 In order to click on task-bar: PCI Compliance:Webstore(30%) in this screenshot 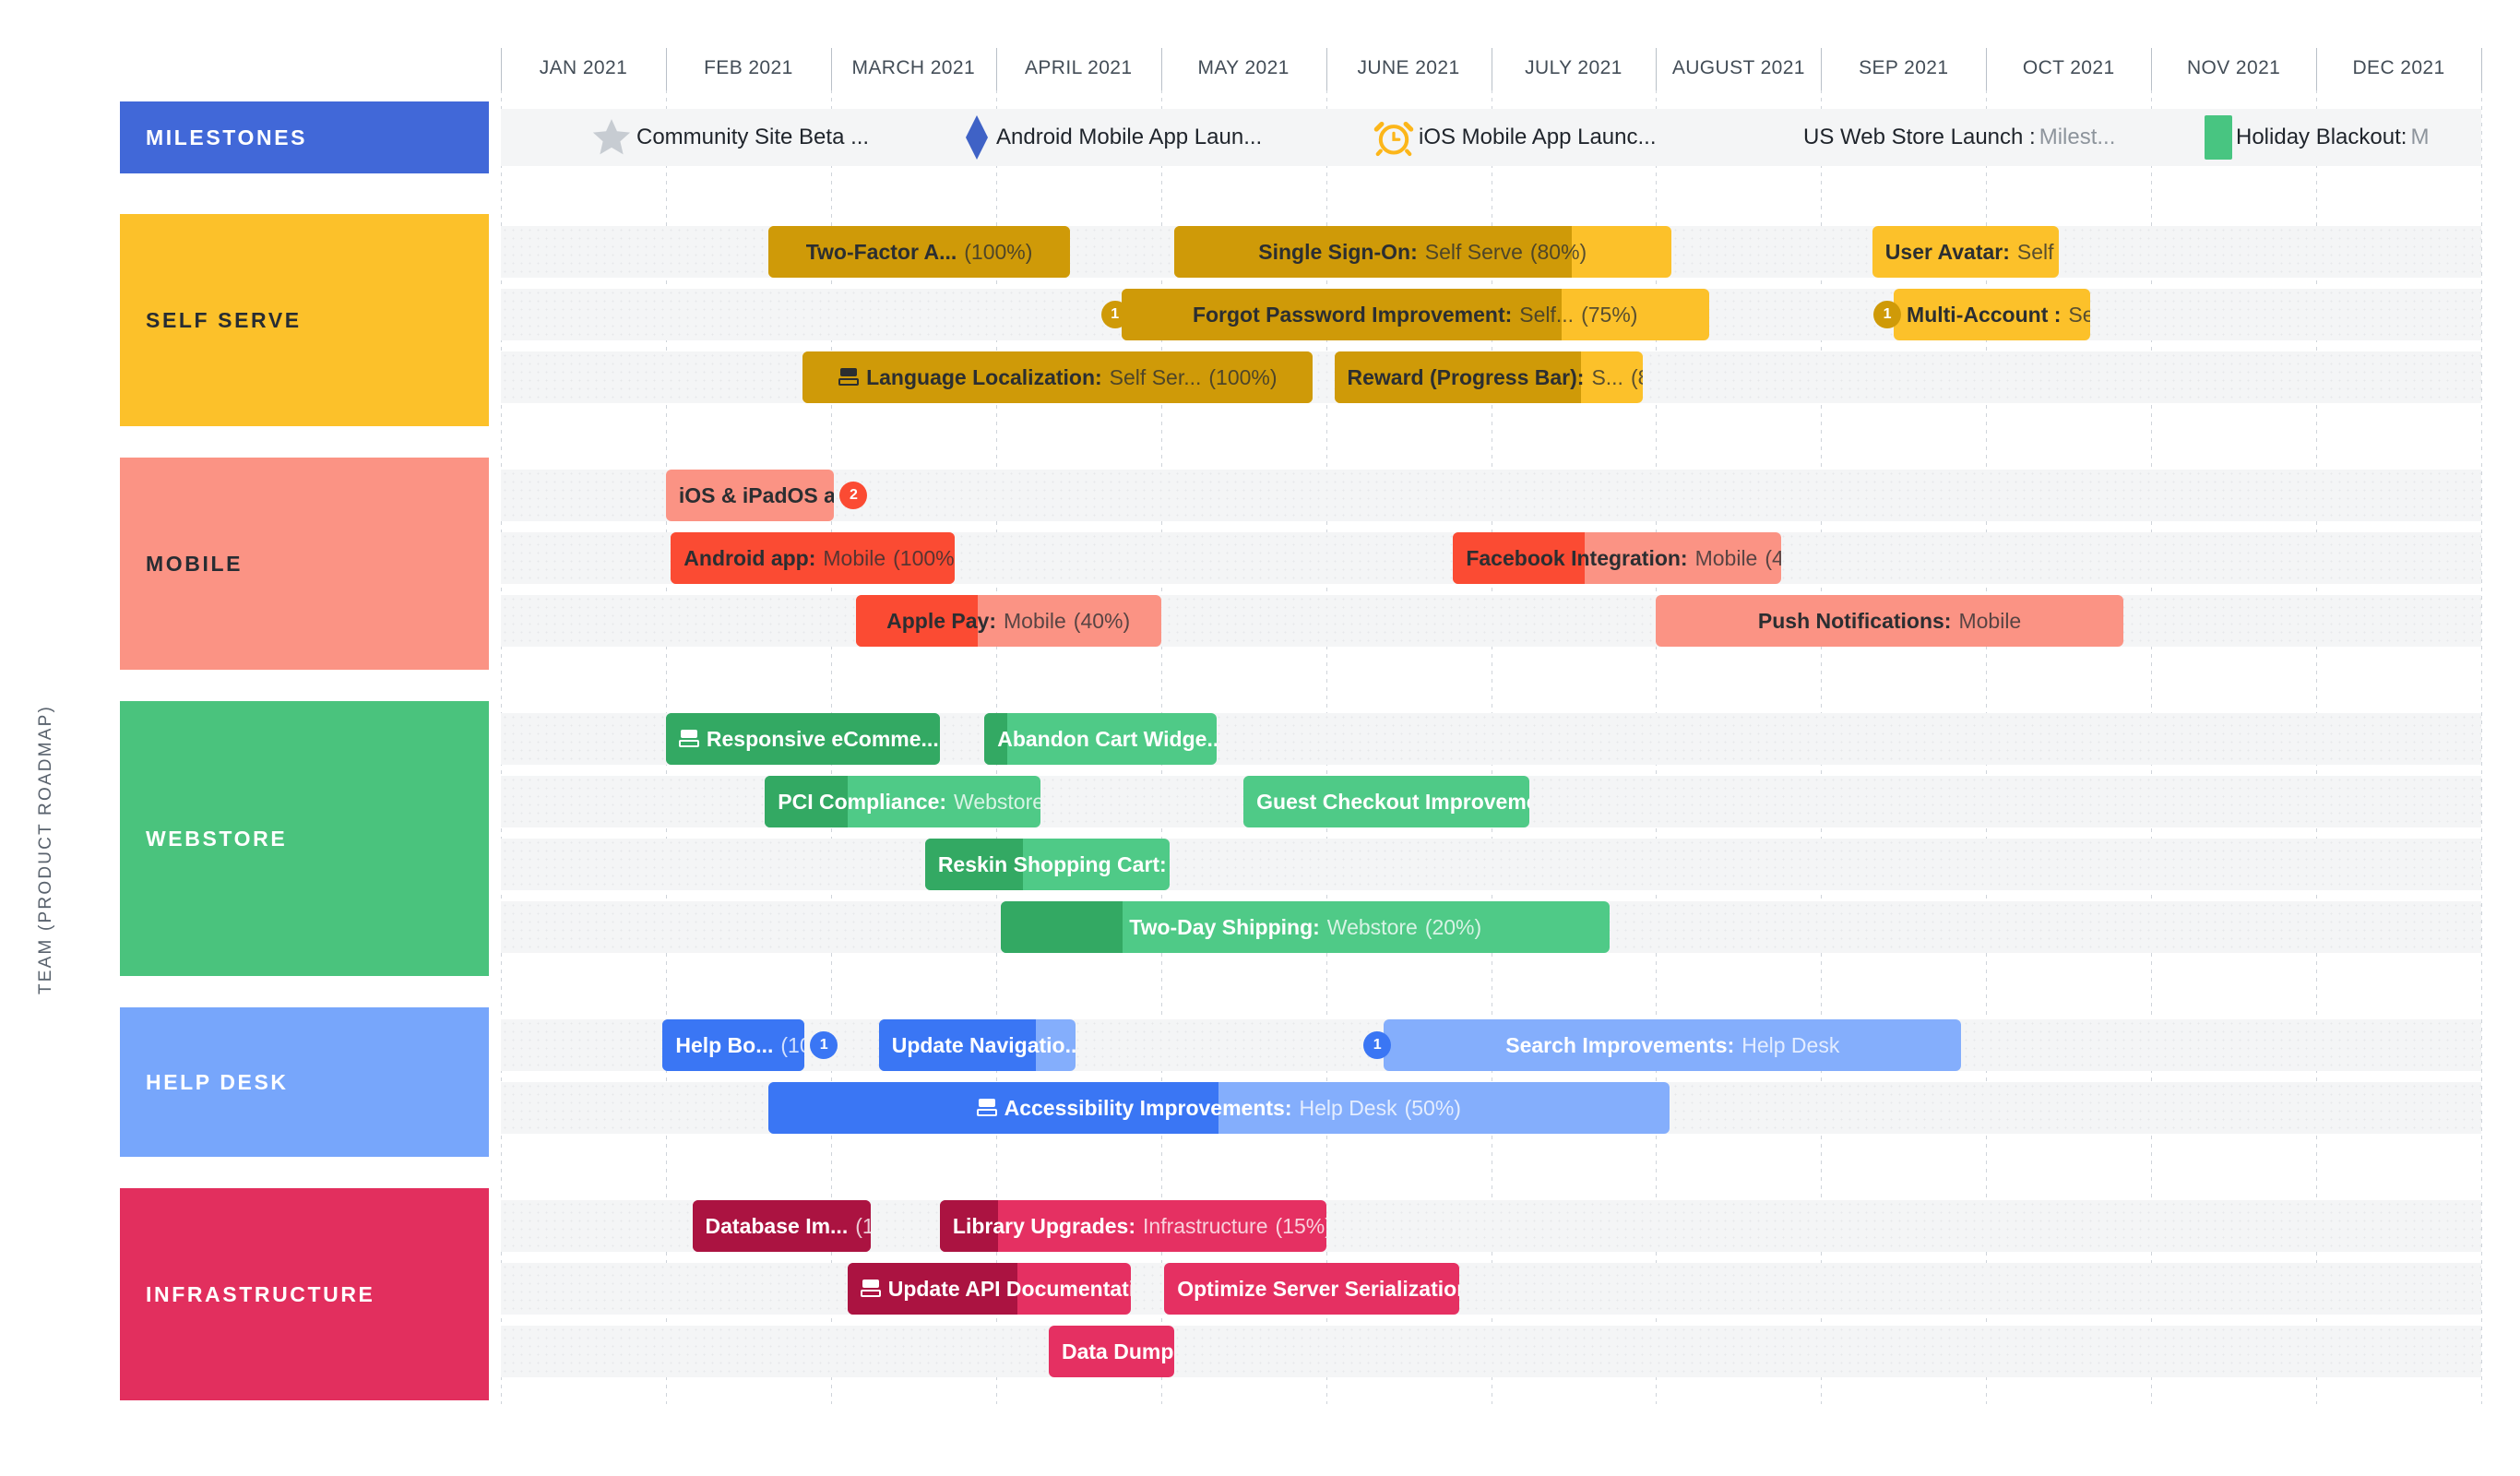, I will do `click(903, 801)`.